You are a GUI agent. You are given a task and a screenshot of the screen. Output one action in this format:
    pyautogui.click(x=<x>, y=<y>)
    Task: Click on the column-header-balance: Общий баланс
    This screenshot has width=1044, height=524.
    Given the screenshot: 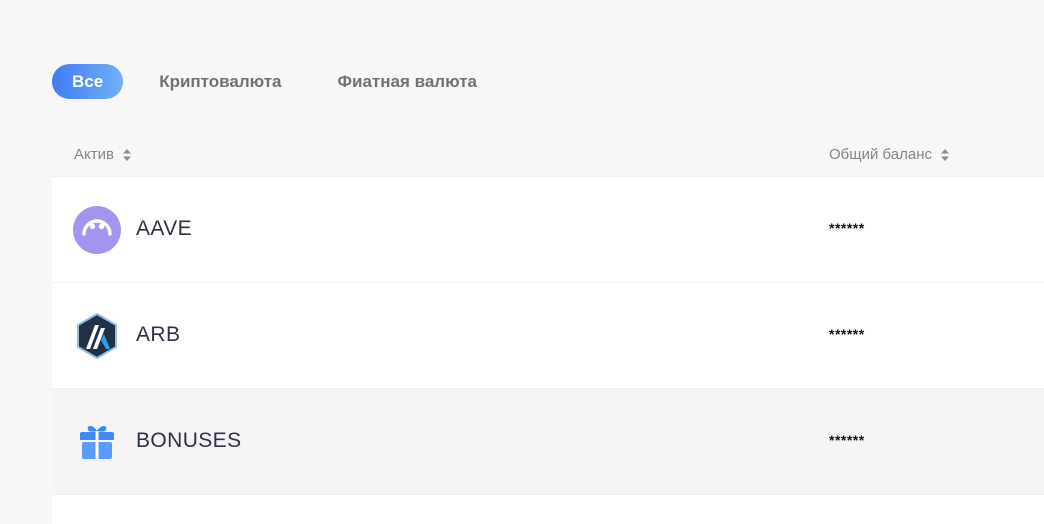 What is the action you would take?
    pyautogui.click(x=889, y=154)
    